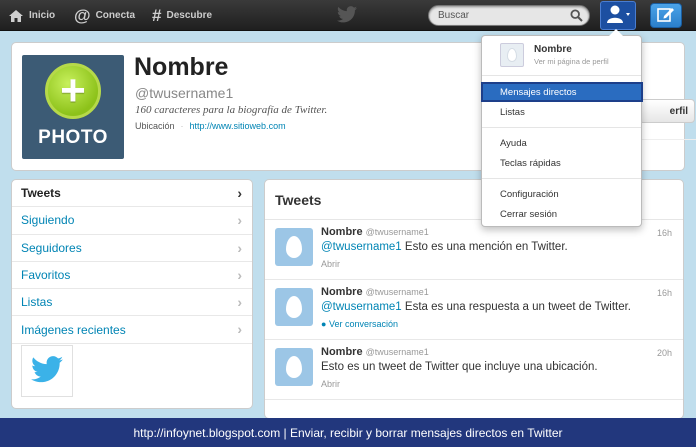 The image size is (696, 447). Describe the element at coordinates (132, 330) in the screenshot. I see `sidenav-item-recent-images: Imágenes recientes ›` at that location.